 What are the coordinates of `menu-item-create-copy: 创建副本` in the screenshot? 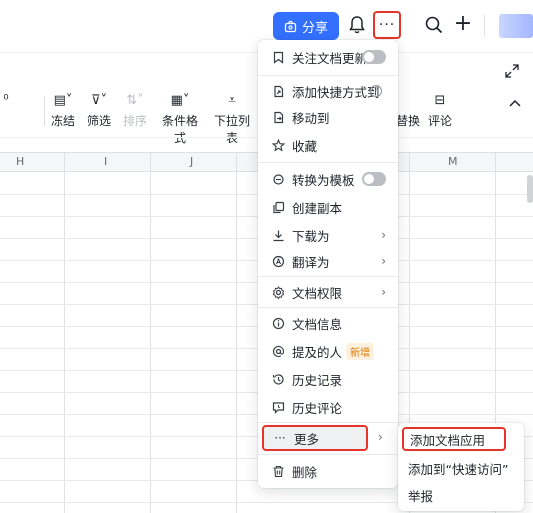 It's located at (328, 207).